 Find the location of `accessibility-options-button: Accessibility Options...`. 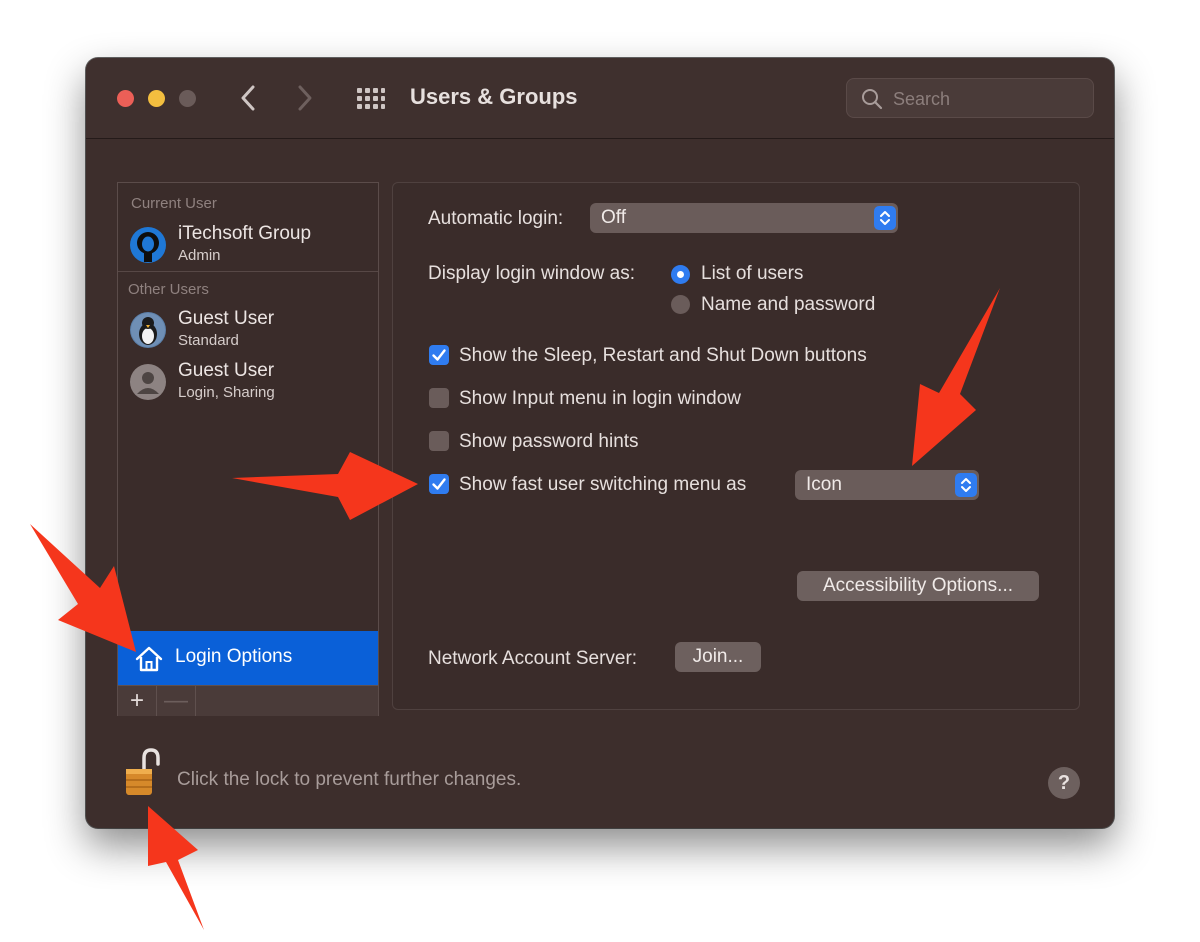

accessibility-options-button: Accessibility Options... is located at coordinates (918, 586).